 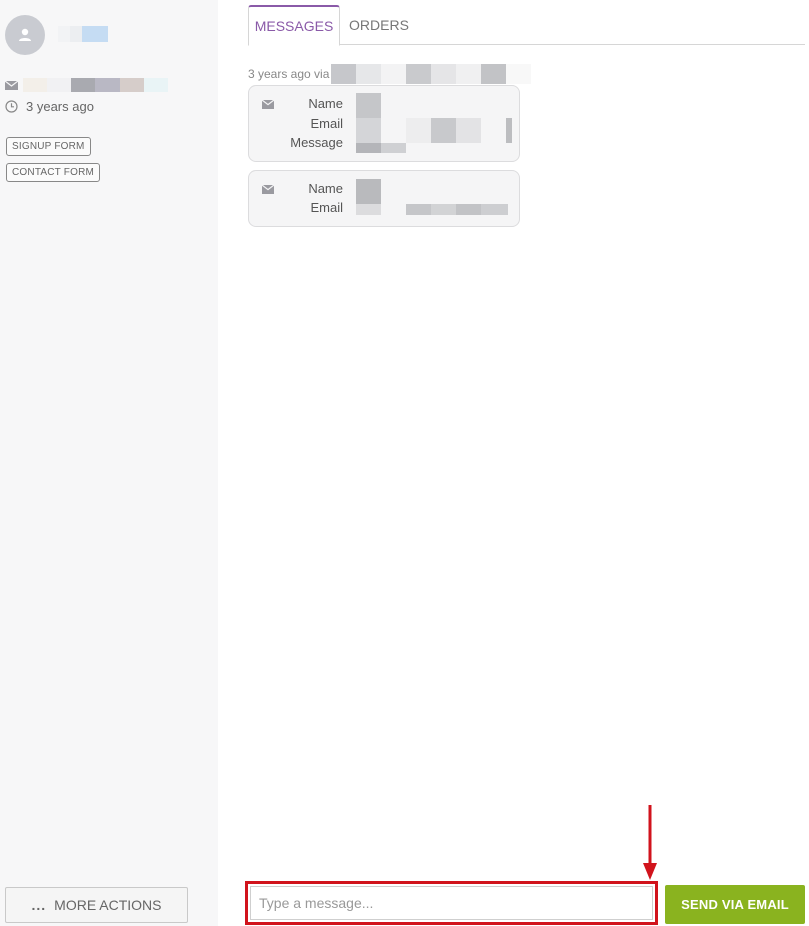 I want to click on conversation-tabs: MESSAGES ORDERS, so click(x=526, y=25).